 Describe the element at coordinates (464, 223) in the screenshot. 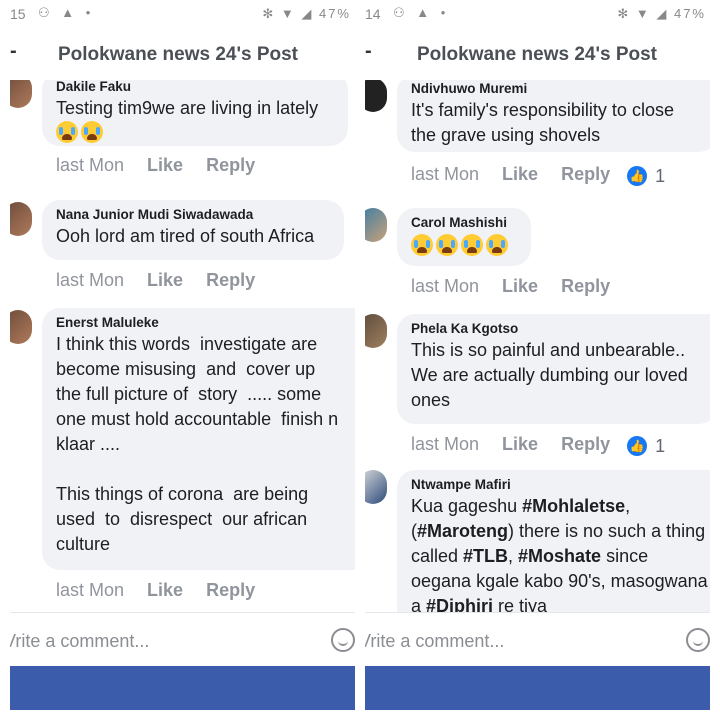

I see `commenter-name: Carol Mashishi` at that location.